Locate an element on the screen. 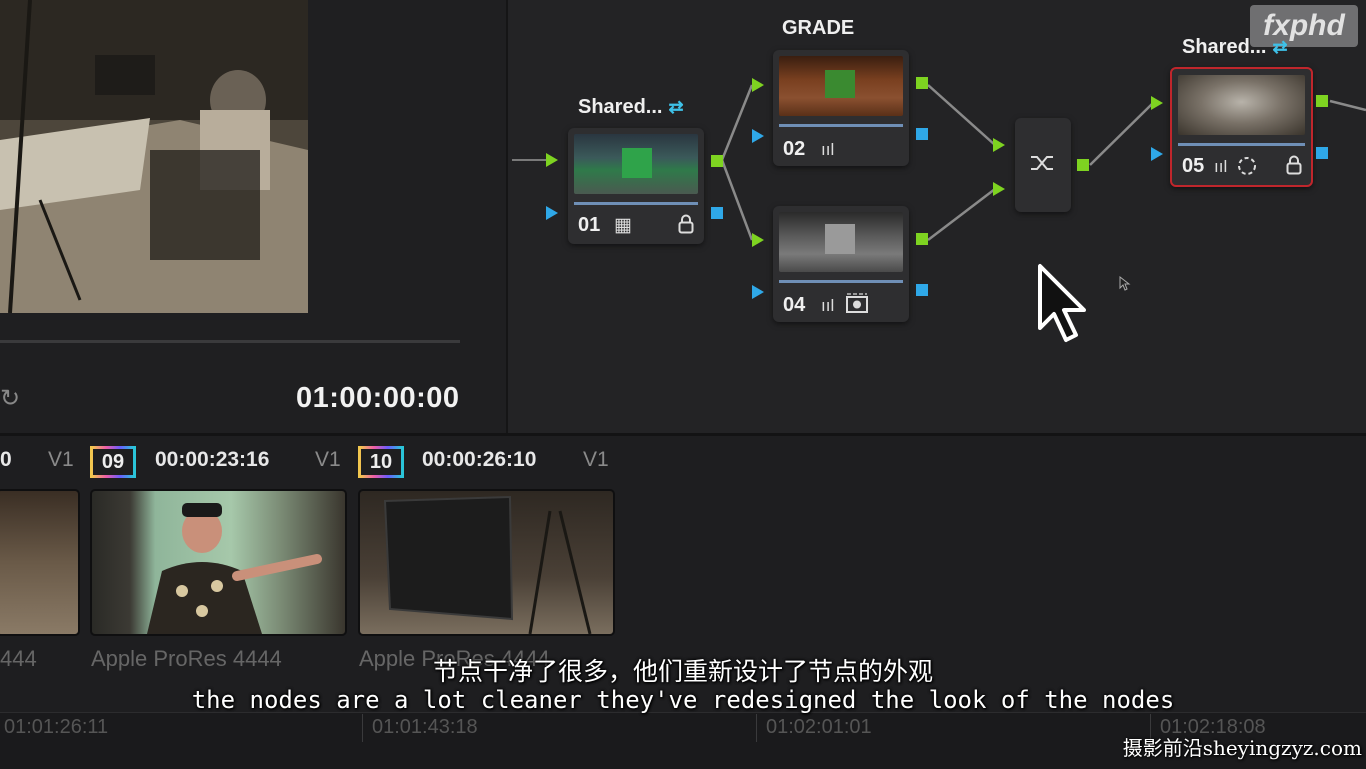 The height and width of the screenshot is (769, 1366). mask-icon is located at coordinates (857, 305).